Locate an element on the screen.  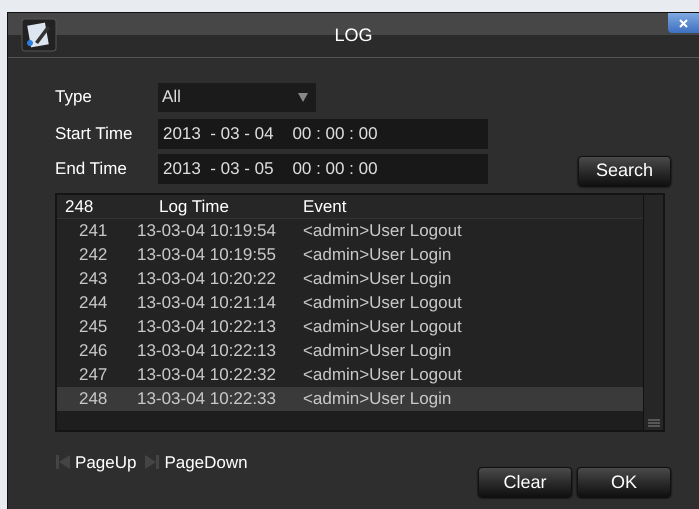
log-row: 248 13-03-04 10:22:33 <admin>User Login is located at coordinates (350, 399).